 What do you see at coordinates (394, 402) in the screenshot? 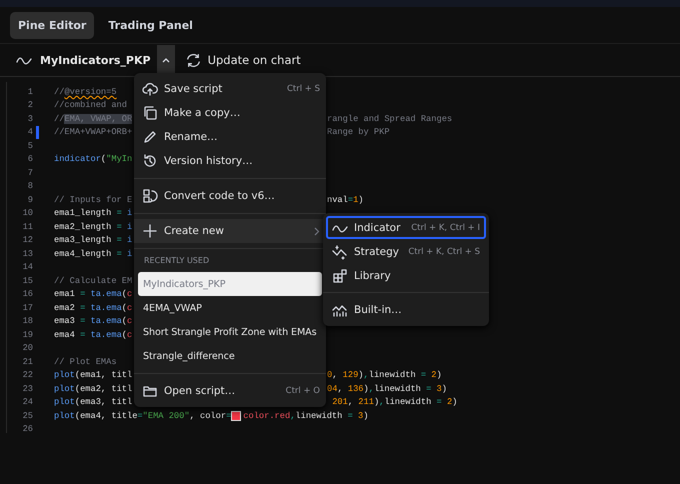
I see `code-text: 201, 211),linewidth = 2)` at bounding box center [394, 402].